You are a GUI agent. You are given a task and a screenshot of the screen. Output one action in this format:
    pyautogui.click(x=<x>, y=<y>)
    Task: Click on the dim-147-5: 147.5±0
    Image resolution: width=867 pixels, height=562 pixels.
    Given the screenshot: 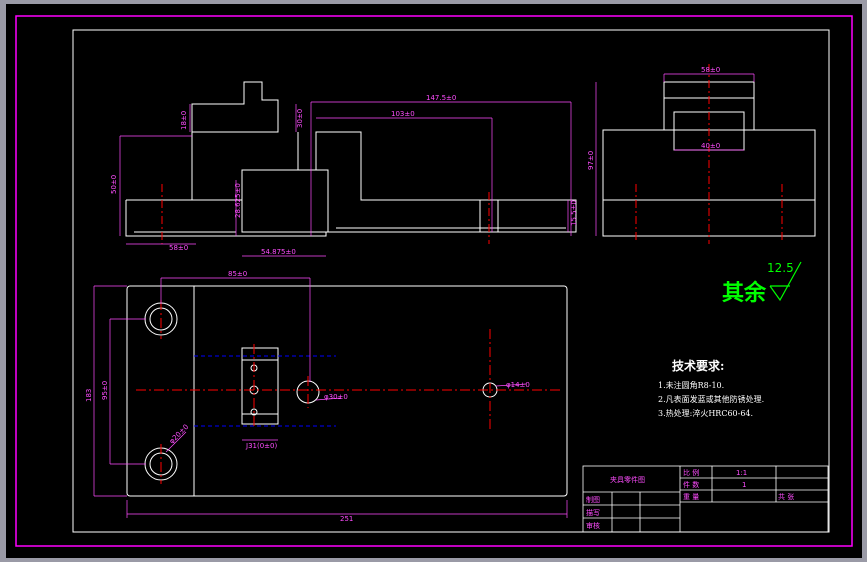 What is the action you would take?
    pyautogui.click(x=441, y=98)
    